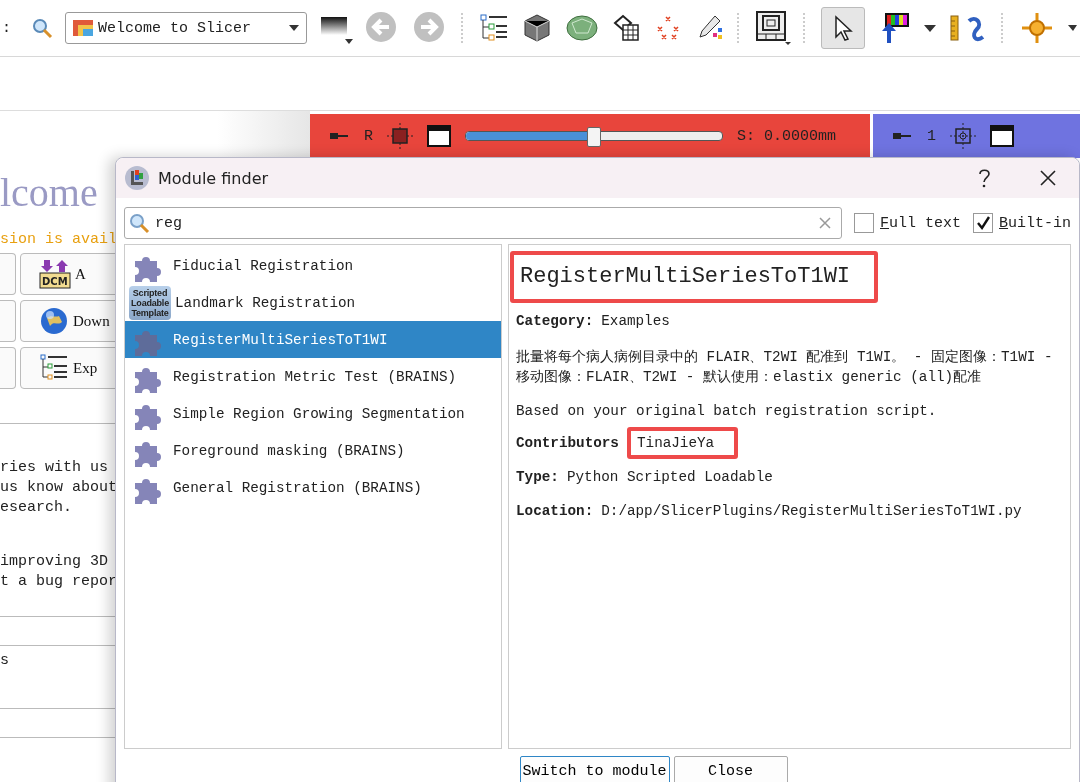 This screenshot has height=782, width=1080. Describe the element at coordinates (54, 562) in the screenshot. I see `welcome-text: improving 3D` at that location.